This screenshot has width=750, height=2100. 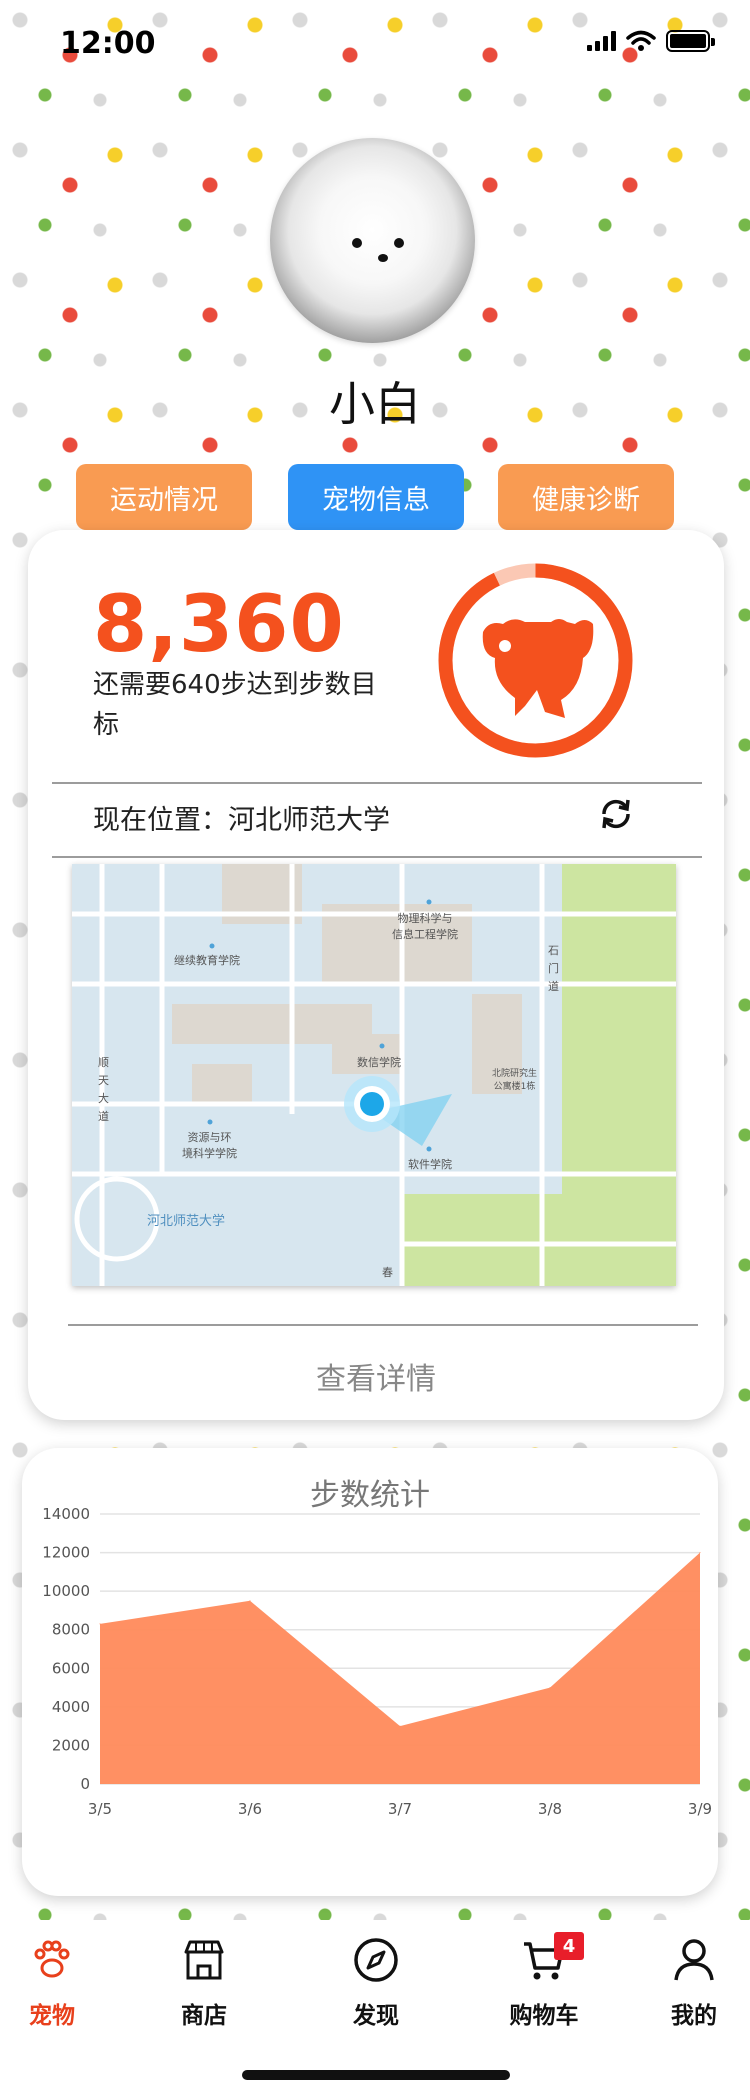 What do you see at coordinates (66, 1553) in the screenshot?
I see `chart-y-tick-label: 12000` at bounding box center [66, 1553].